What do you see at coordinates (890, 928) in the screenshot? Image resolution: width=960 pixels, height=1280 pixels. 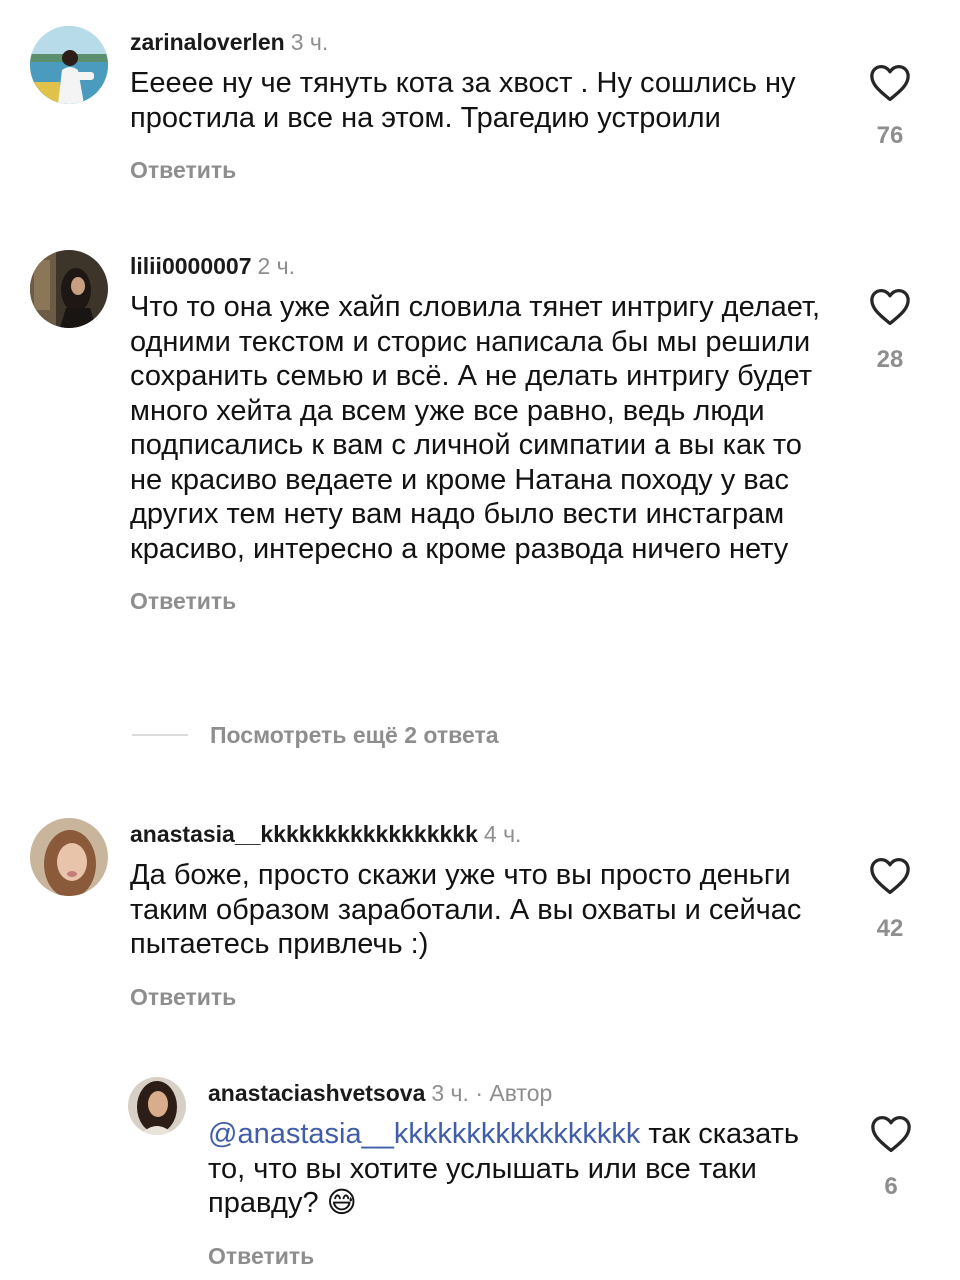 I see `like-count: 42` at bounding box center [890, 928].